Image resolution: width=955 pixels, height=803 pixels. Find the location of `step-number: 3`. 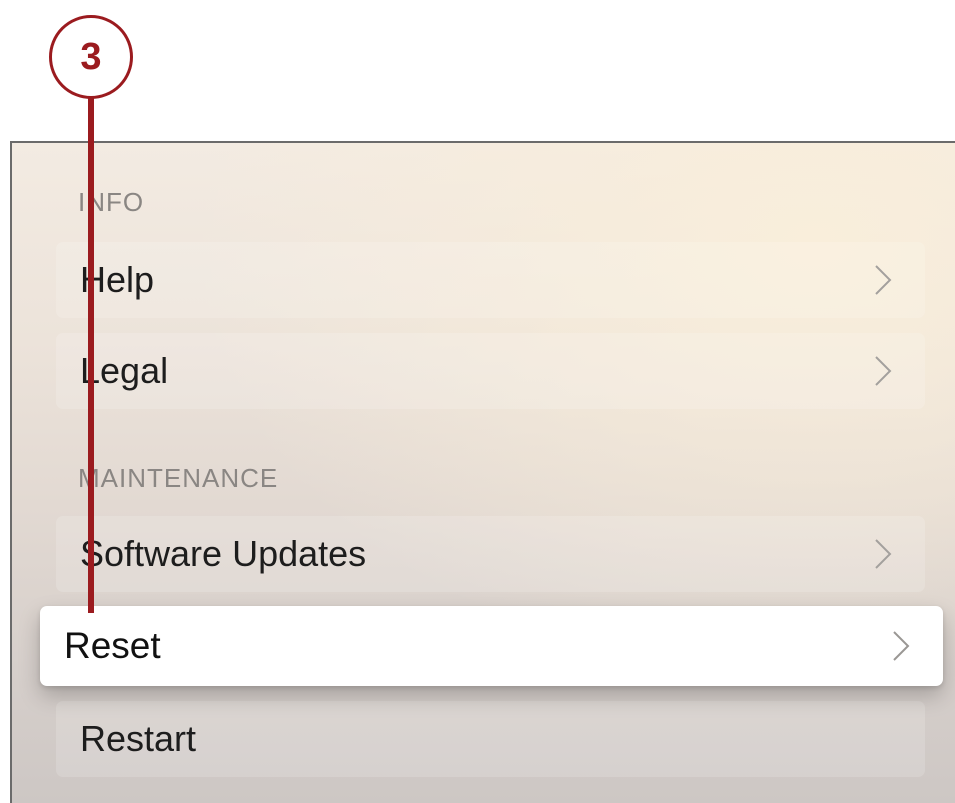

step-number: 3 is located at coordinates (91, 57).